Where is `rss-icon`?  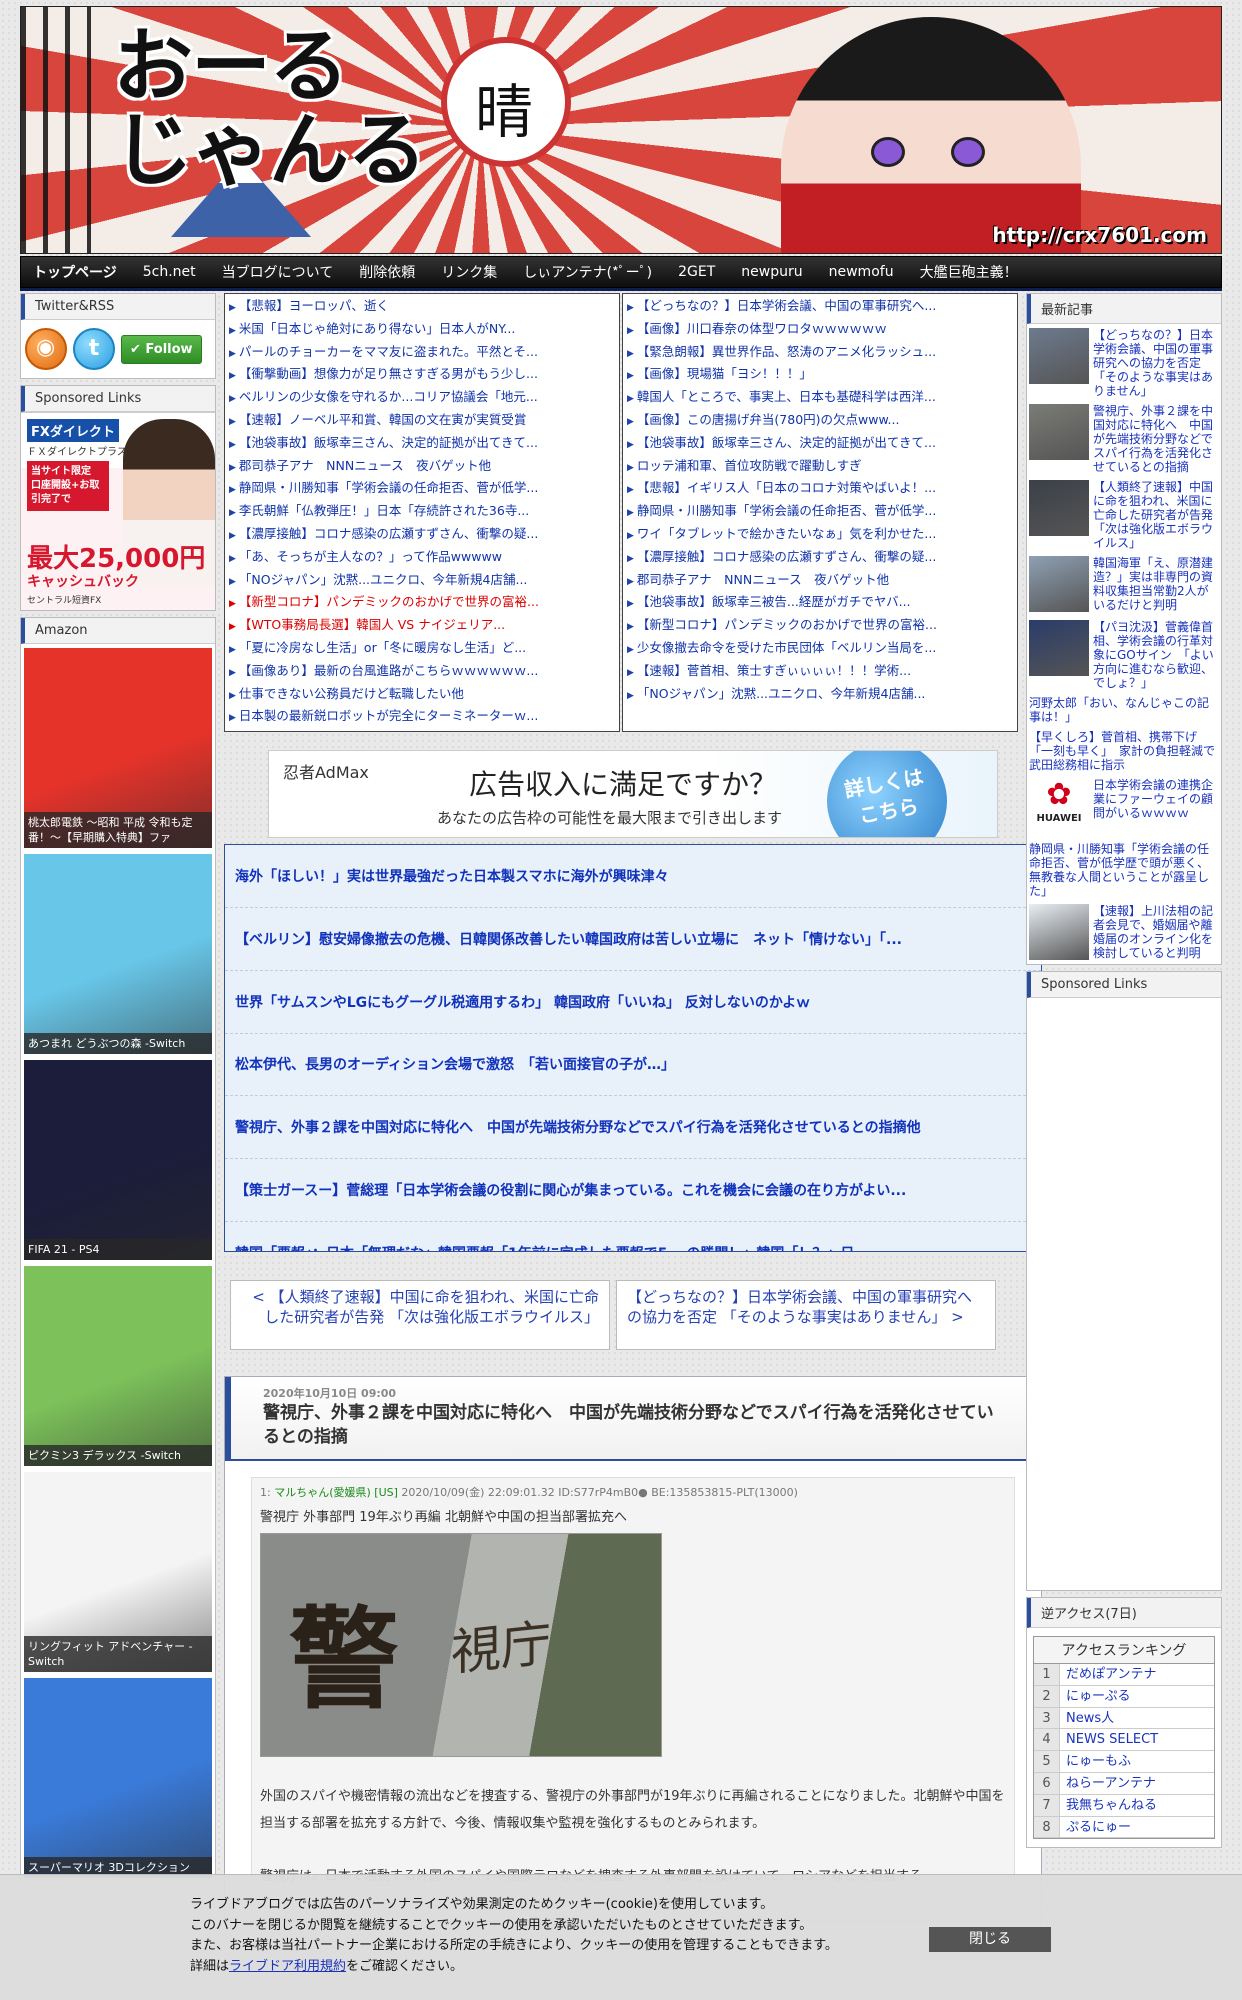 rss-icon is located at coordinates (46, 349).